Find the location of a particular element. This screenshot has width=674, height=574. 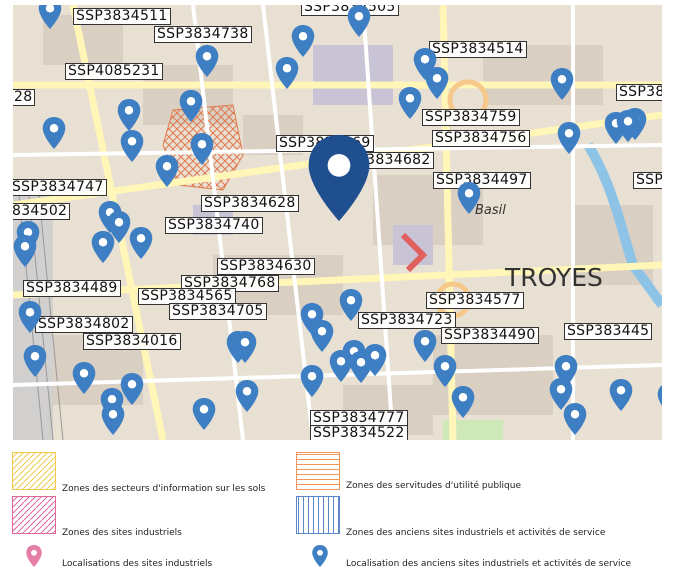

site-label: SSP3834747 is located at coordinates (60, 187).